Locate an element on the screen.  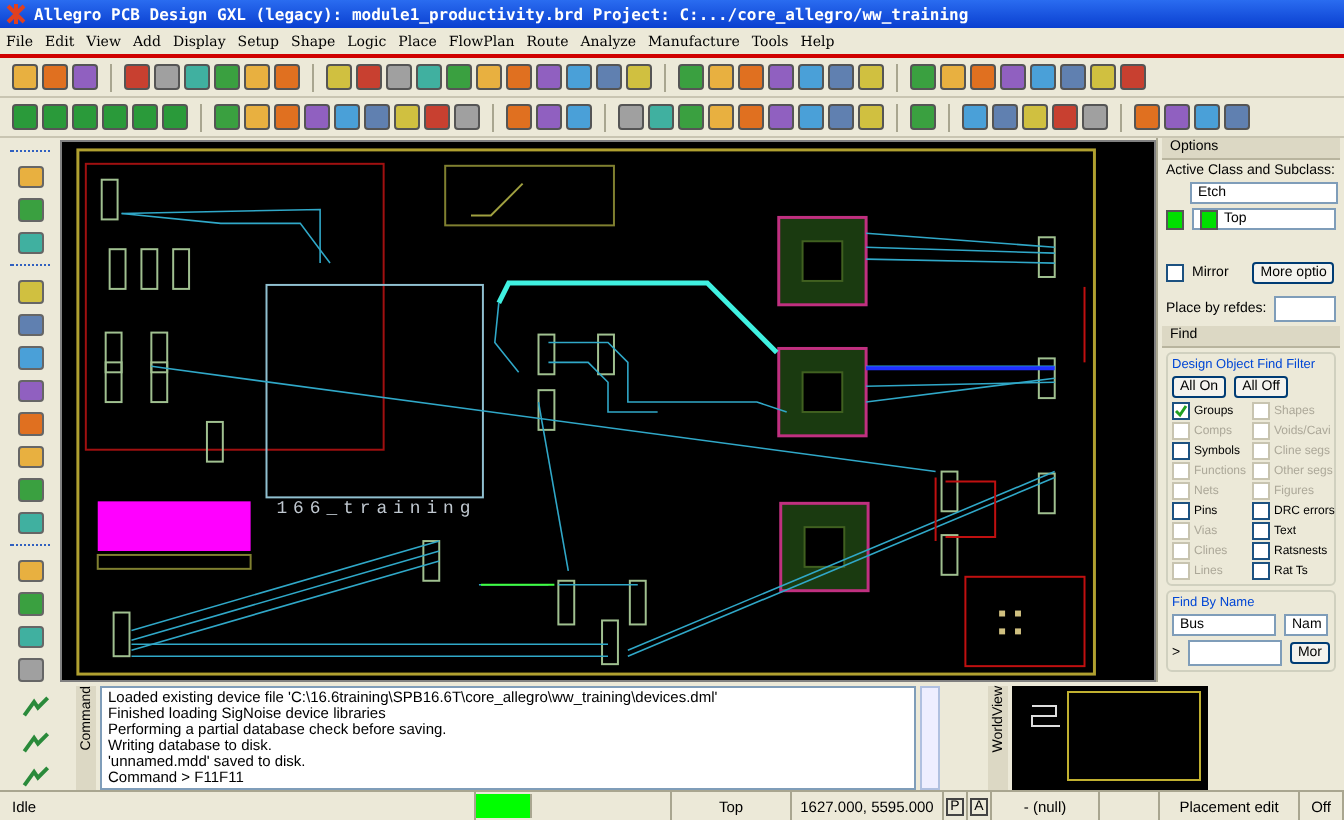
board-label: 166_training is located at coordinates (376, 509).